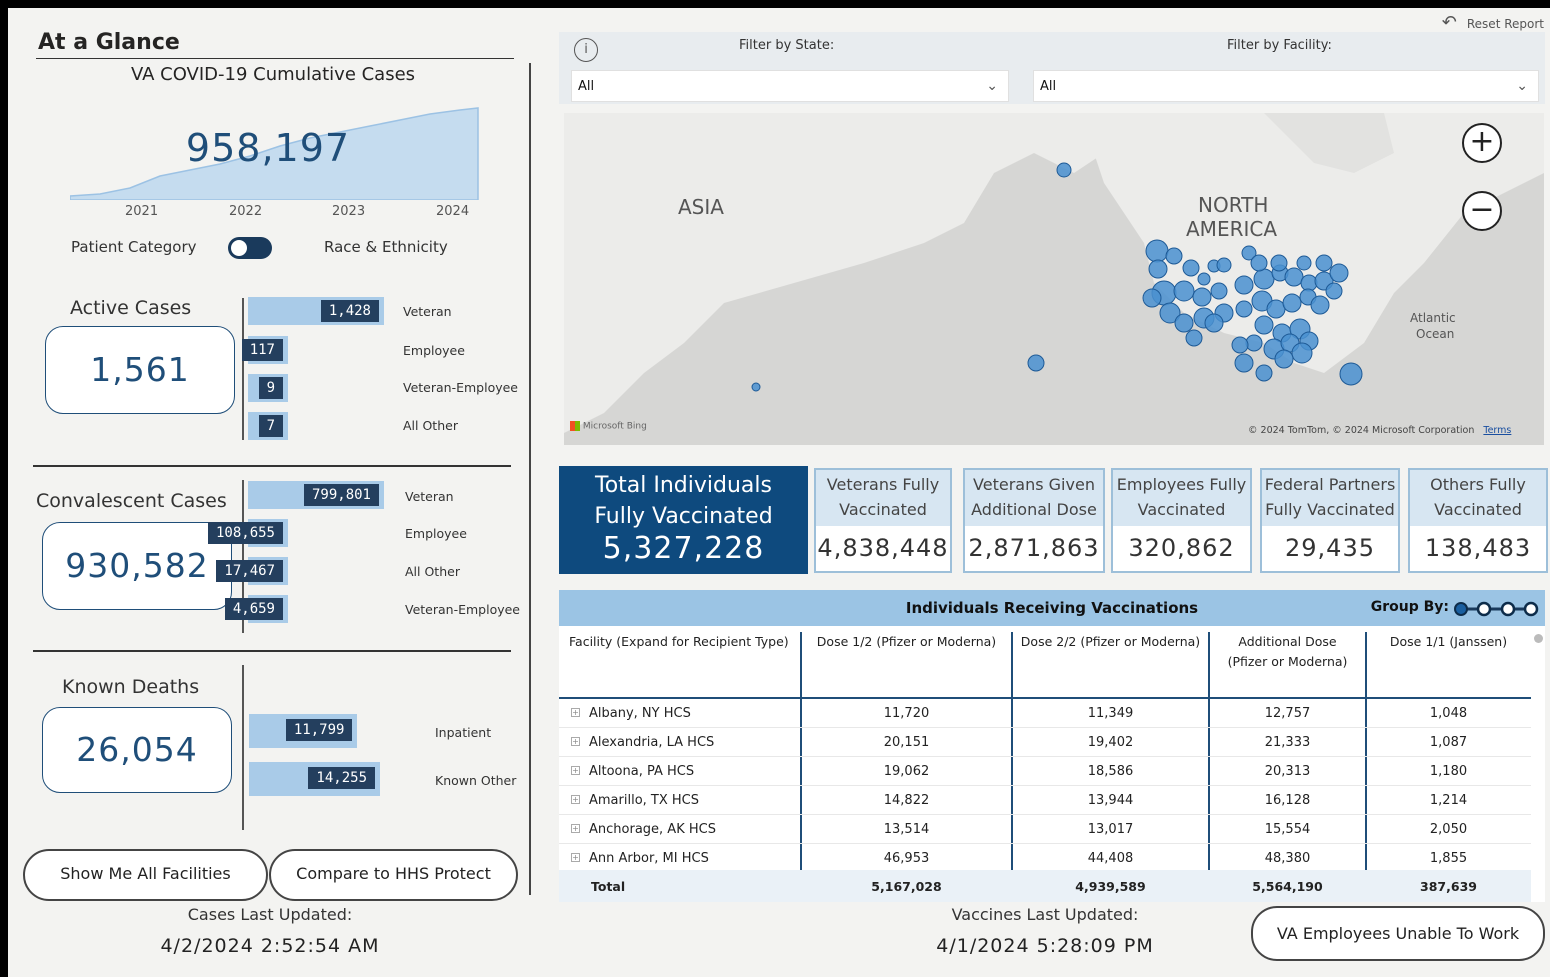 This screenshot has height=977, width=1550. Describe the element at coordinates (586, 50) in the screenshot. I see `info-icon: i` at that location.